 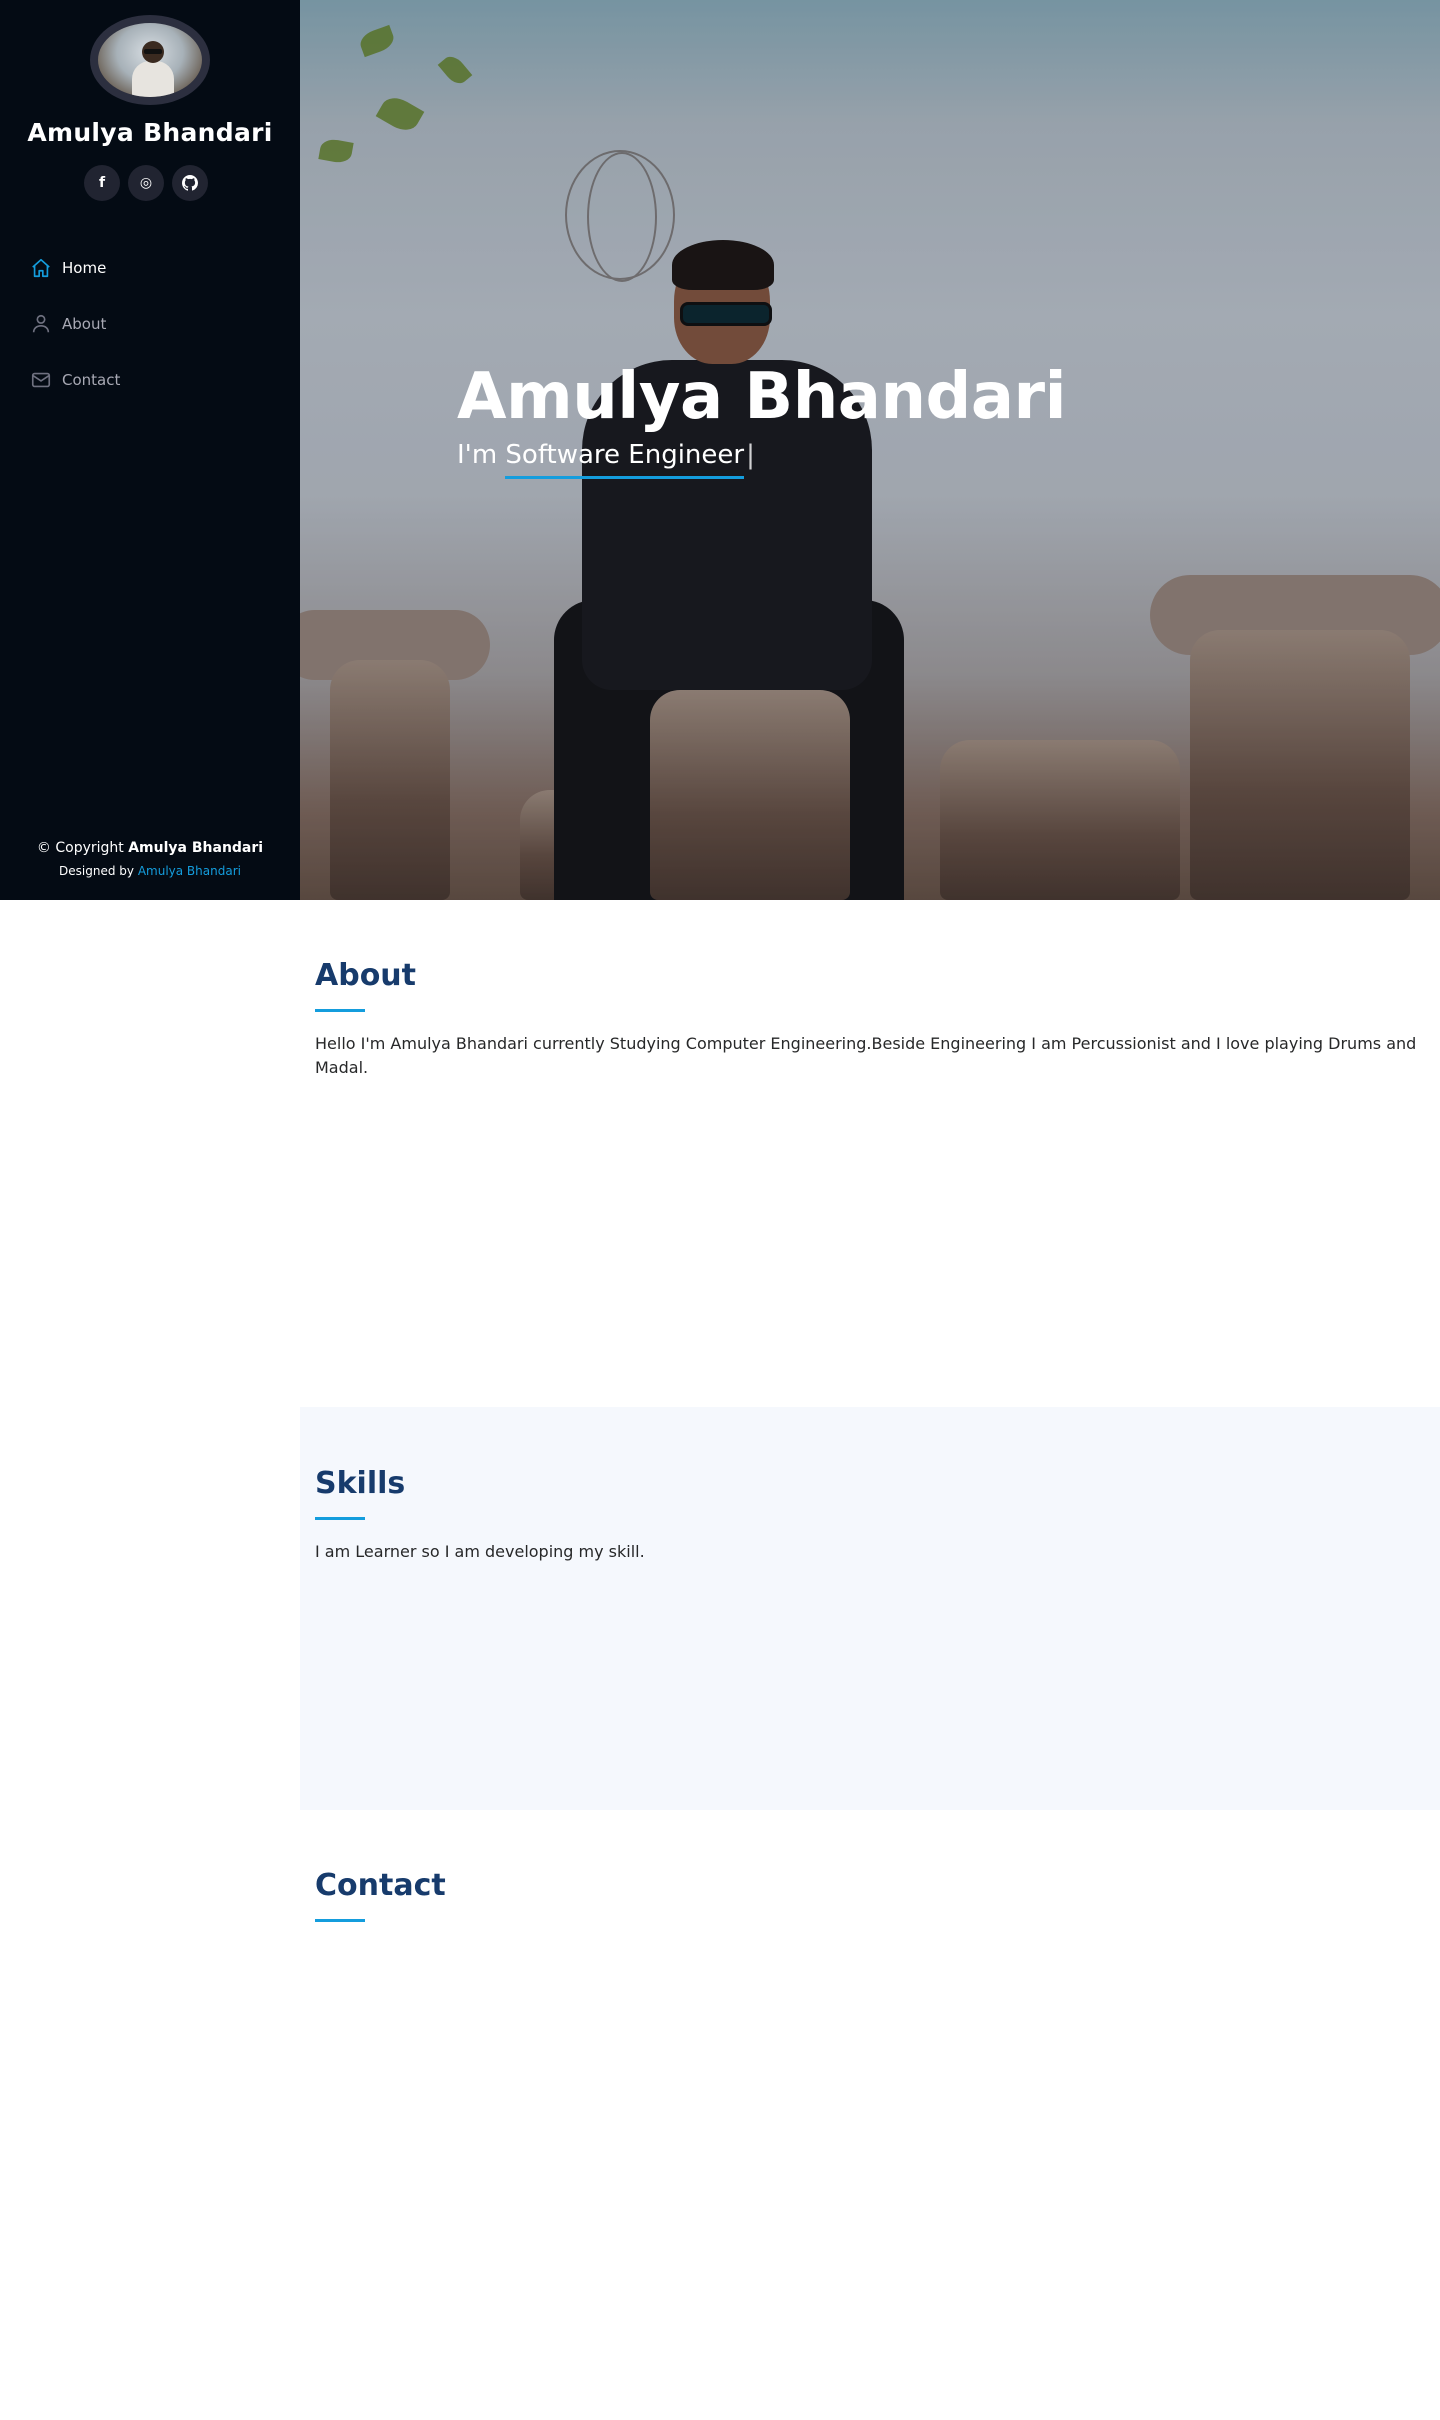 I want to click on nav-label-about: About, so click(x=84, y=324).